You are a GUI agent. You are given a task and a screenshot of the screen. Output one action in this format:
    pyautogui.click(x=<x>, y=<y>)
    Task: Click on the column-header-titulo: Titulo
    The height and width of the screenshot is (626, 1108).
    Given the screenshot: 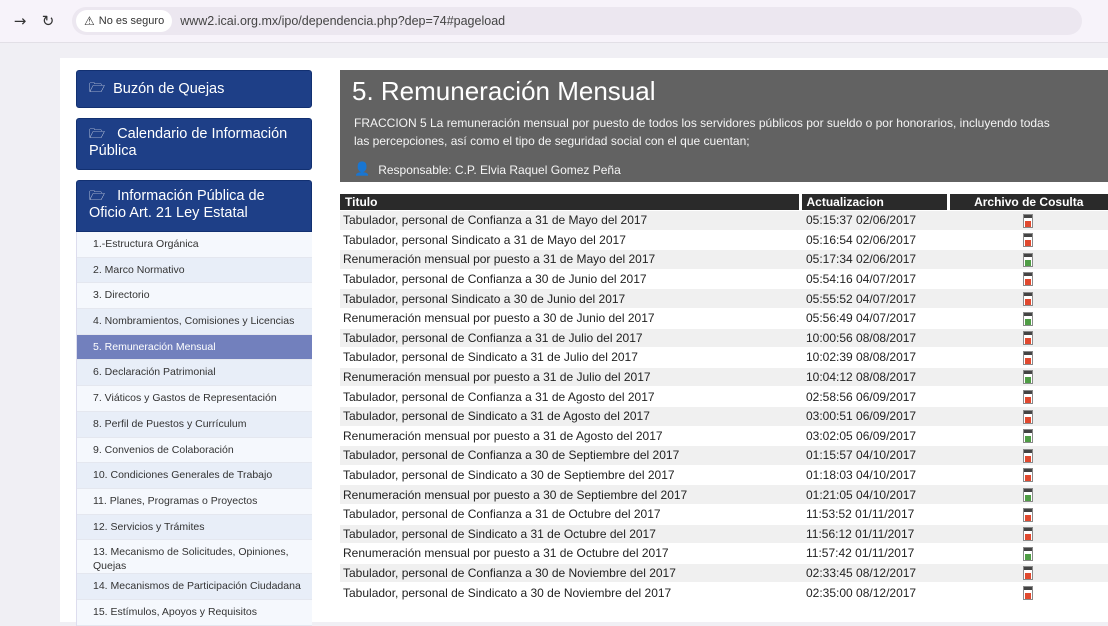 What is the action you would take?
    pyautogui.click(x=570, y=202)
    